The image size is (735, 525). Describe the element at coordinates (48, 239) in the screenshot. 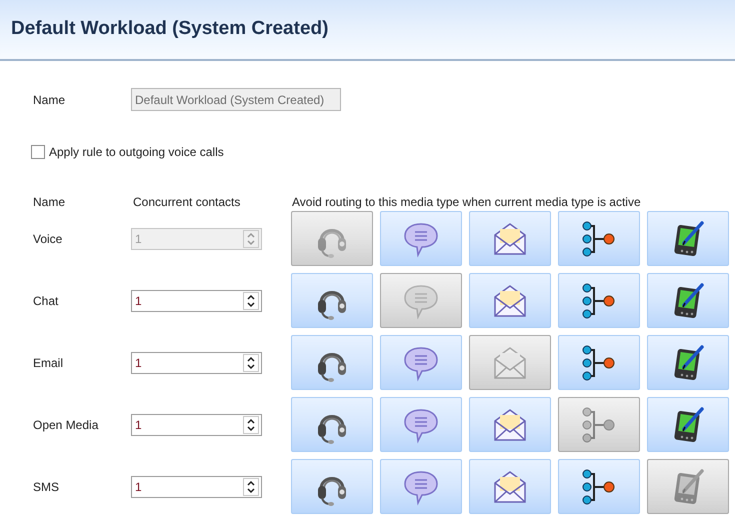

I see `row-label: Voice` at that location.